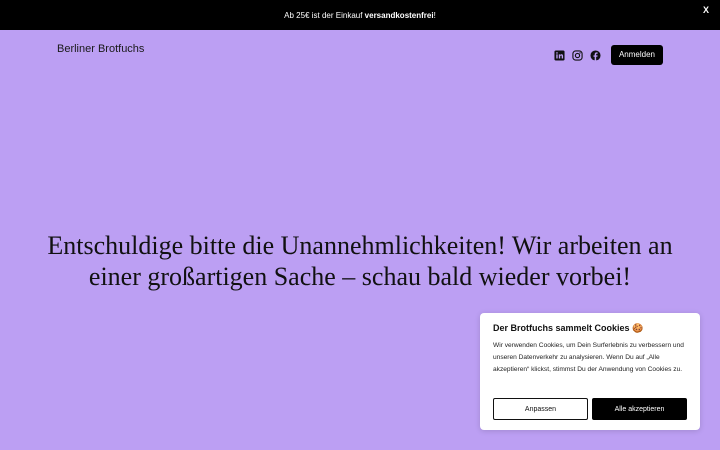 The image size is (720, 450). Describe the element at coordinates (577, 55) in the screenshot. I see `instagram-icon` at that location.